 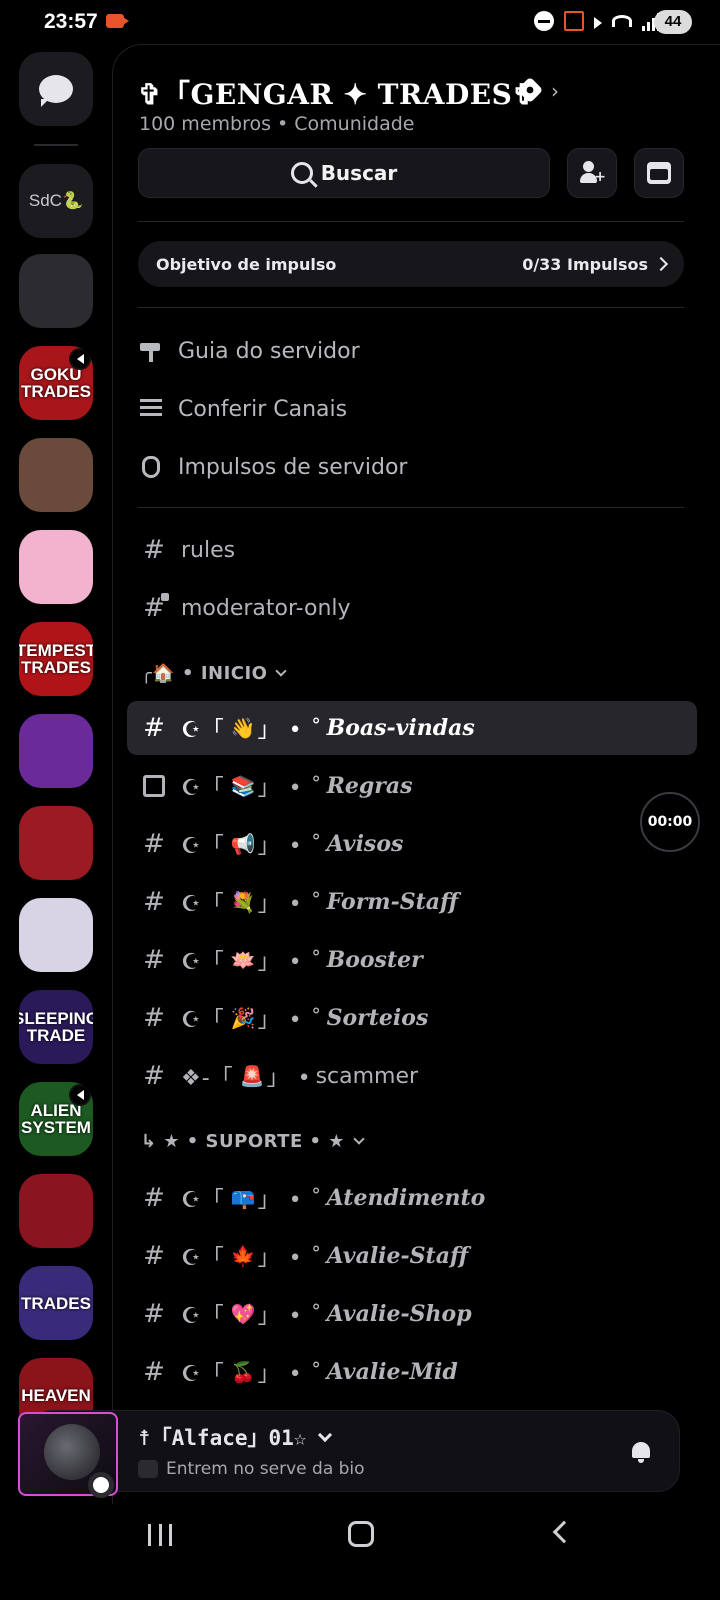 What do you see at coordinates (56, 201) in the screenshot?
I see `server-folder: SdC 🐍` at bounding box center [56, 201].